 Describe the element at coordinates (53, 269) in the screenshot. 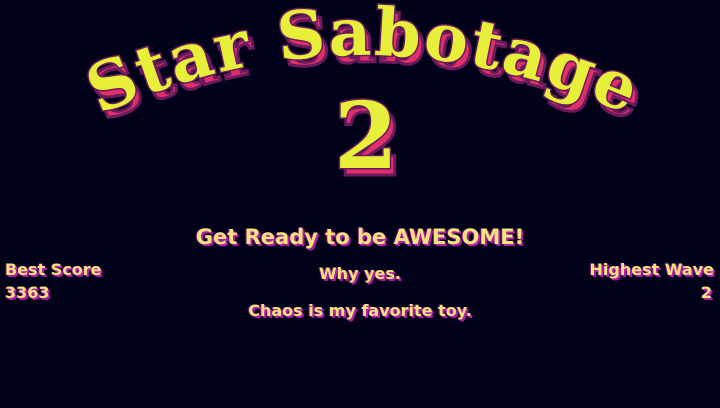

I see `best-score-label: Best Score` at that location.